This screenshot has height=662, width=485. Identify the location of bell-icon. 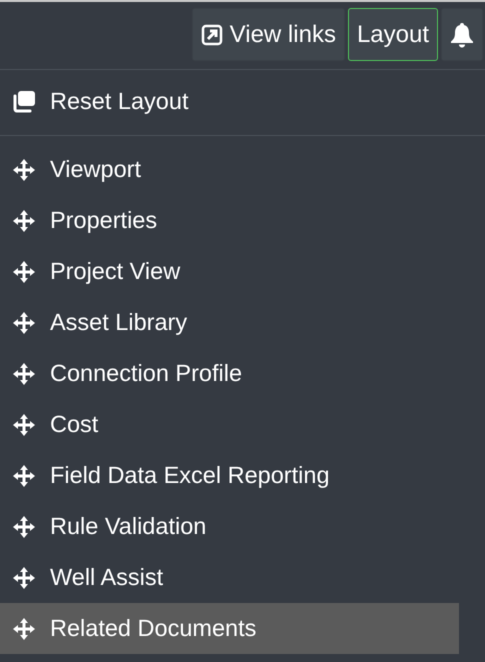
(462, 35).